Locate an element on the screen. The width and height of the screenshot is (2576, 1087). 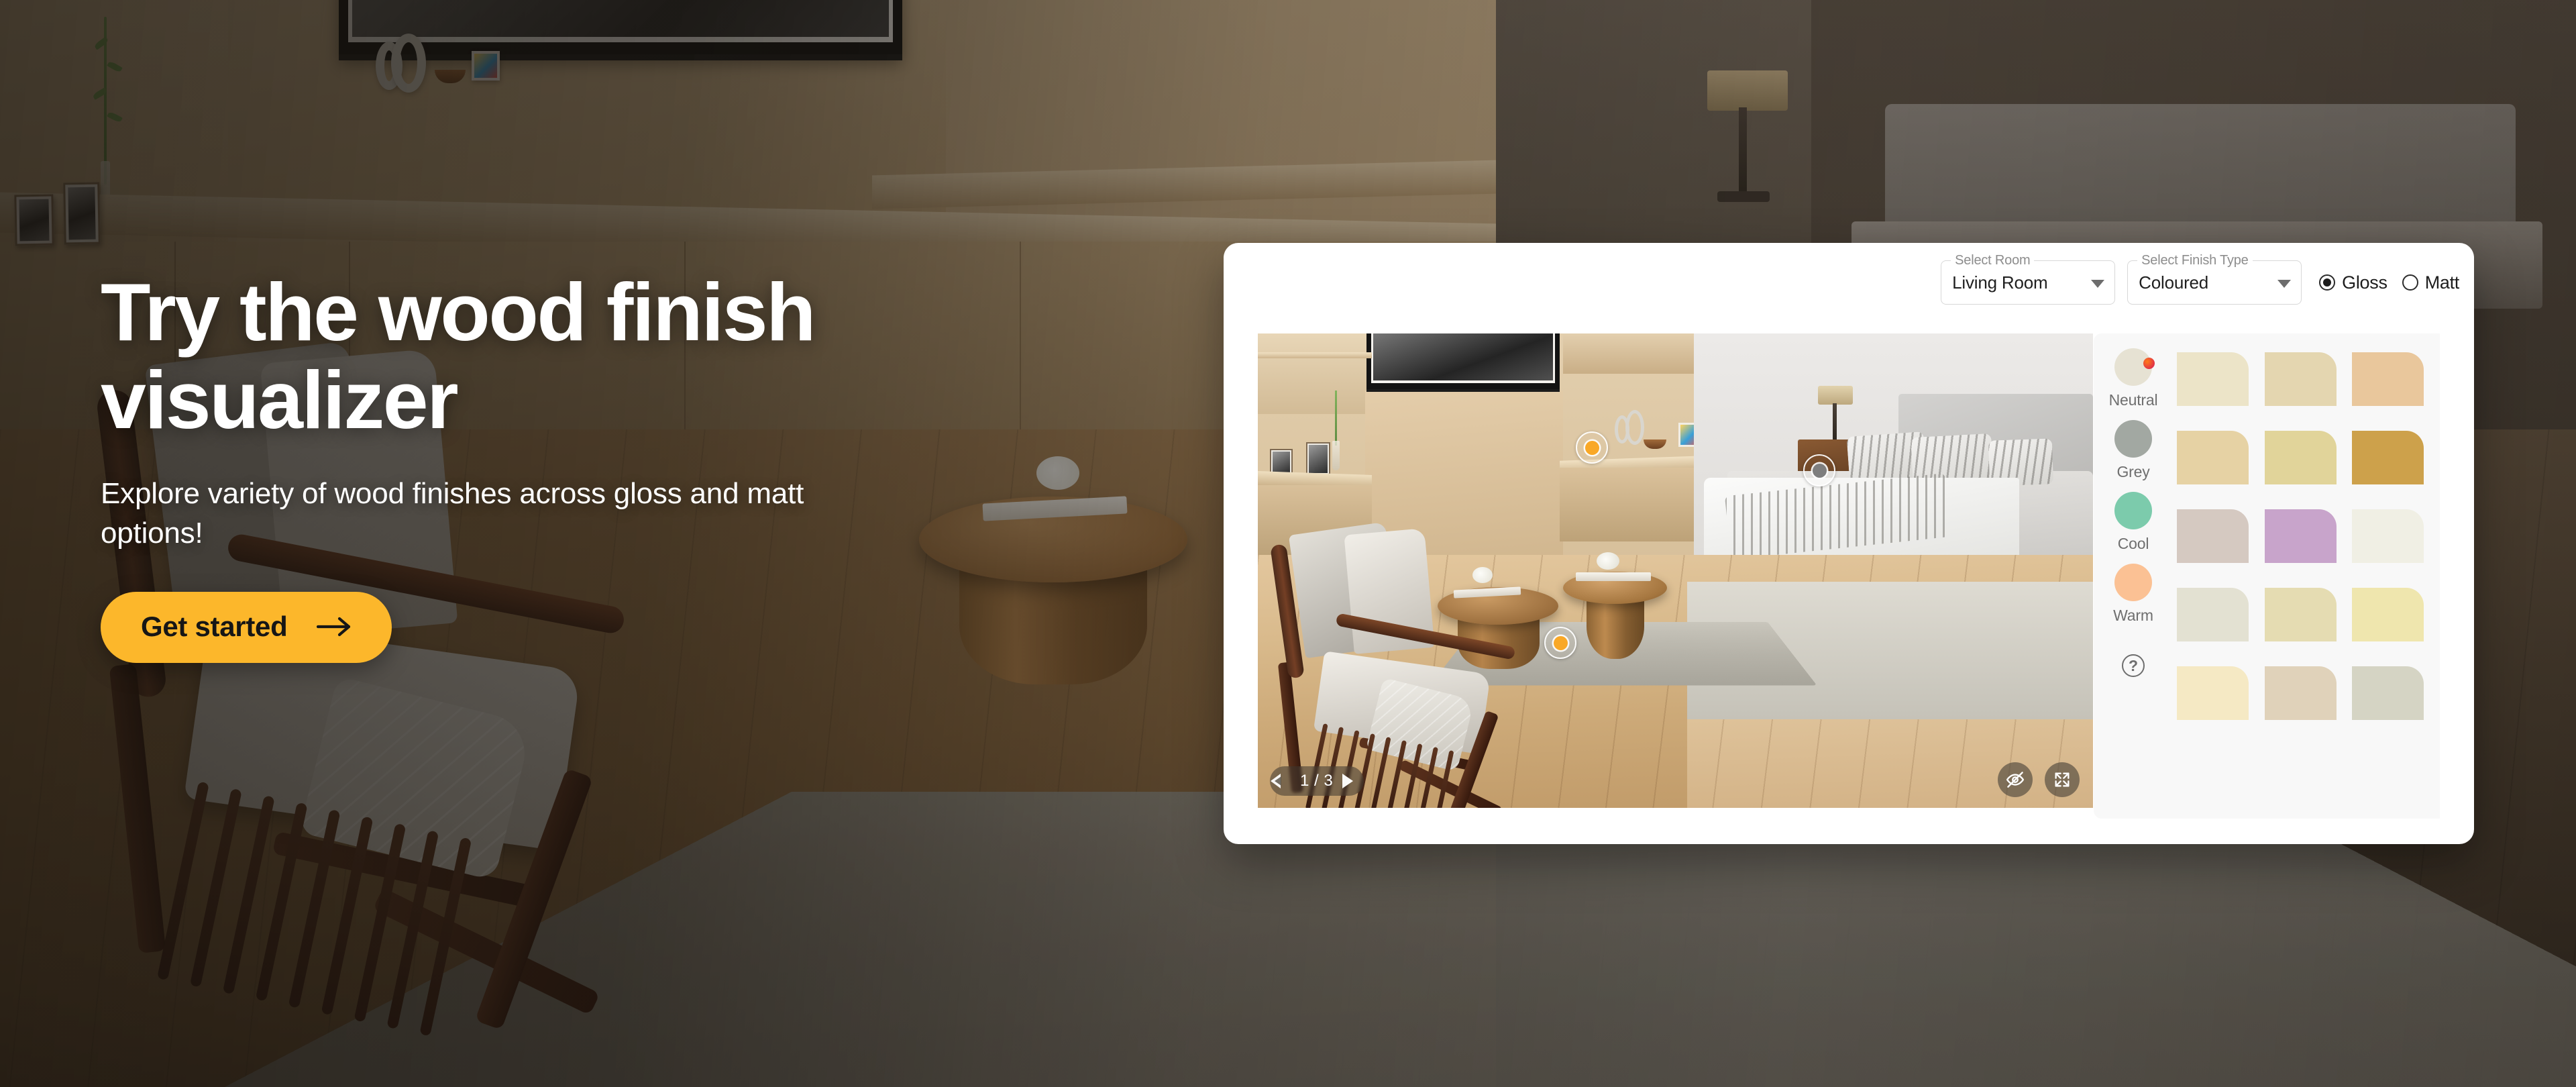
select-finish-type-dropdown: Select Finish Type Coloured is located at coordinates (2214, 279).